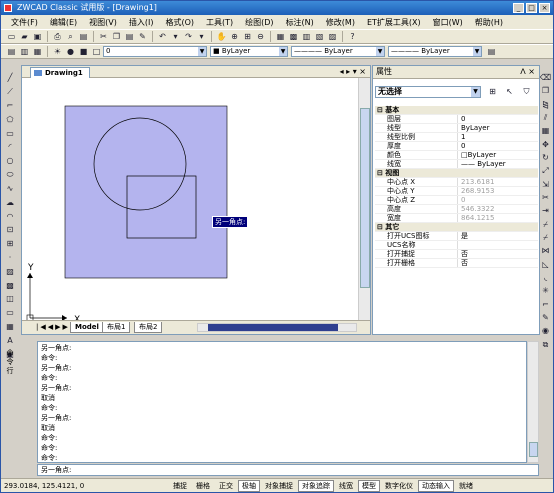 This screenshot has height=493, width=554. I want to click on tab-layout1: 布局1, so click(116, 327).